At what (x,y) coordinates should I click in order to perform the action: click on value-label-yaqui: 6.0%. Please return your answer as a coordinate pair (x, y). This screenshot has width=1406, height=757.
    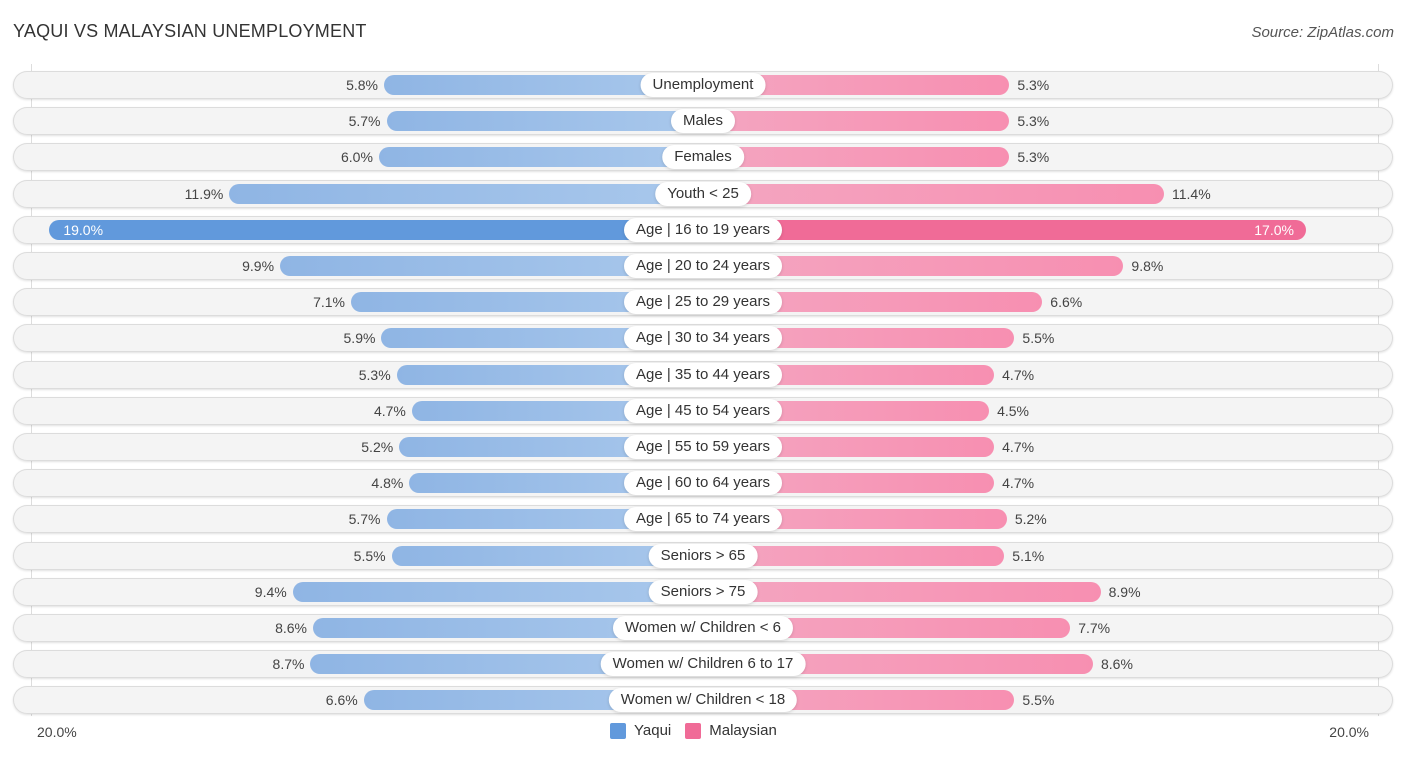
    Looking at the image, I should click on (356, 157).